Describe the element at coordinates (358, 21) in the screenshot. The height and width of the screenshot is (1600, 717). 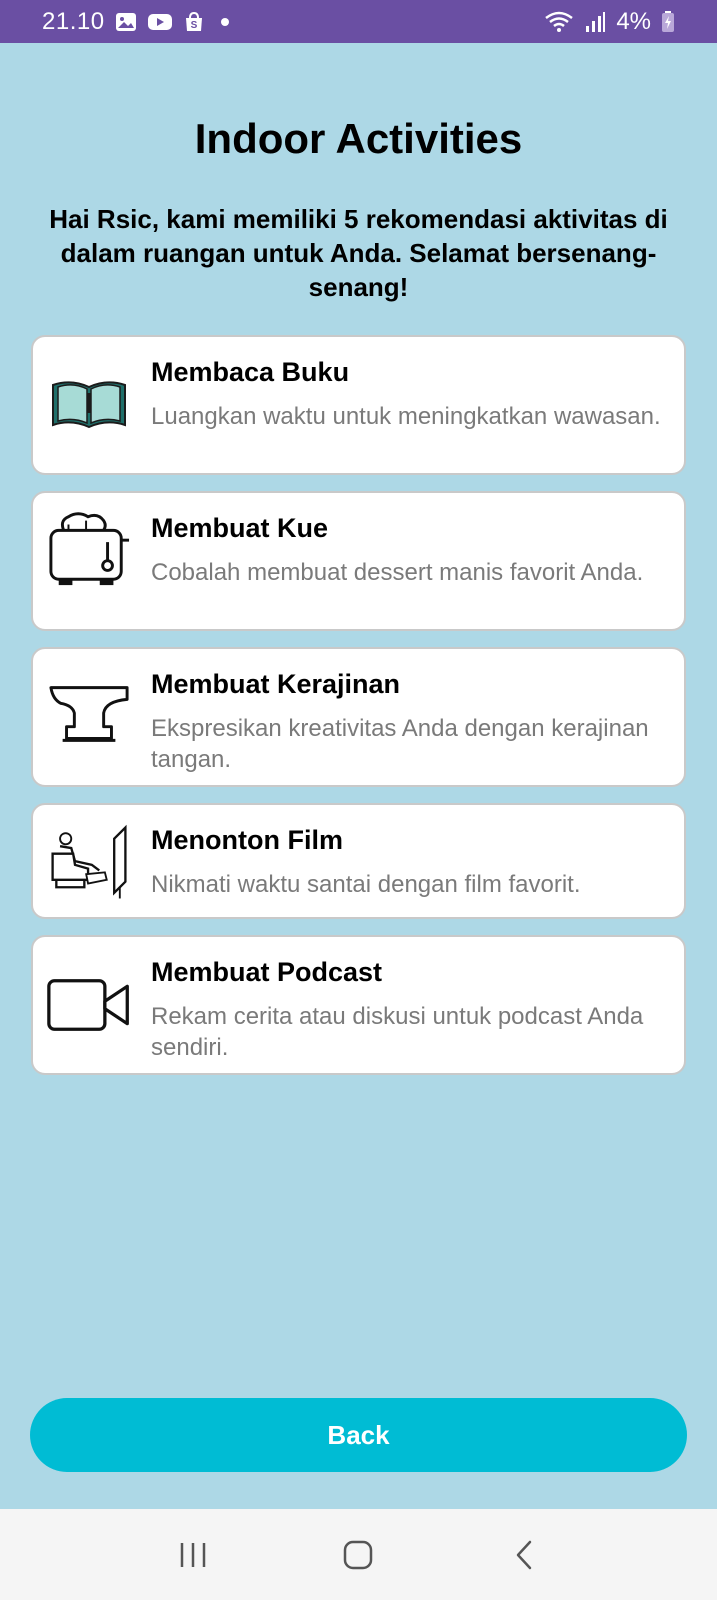
I see `status-bar: 21.10 S 4%` at that location.